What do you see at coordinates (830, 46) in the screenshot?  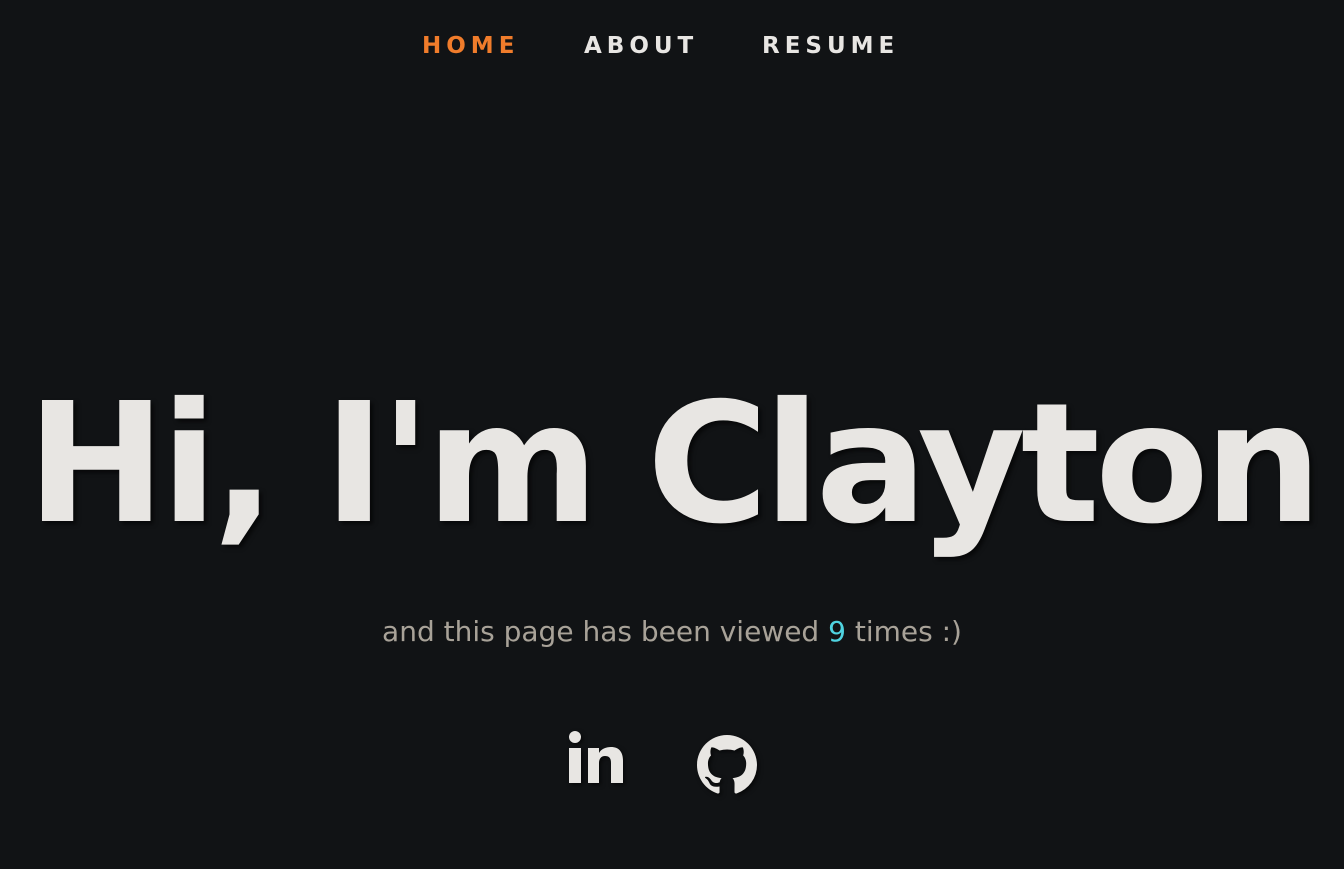 I see `nav-resume-link: RESUME` at bounding box center [830, 46].